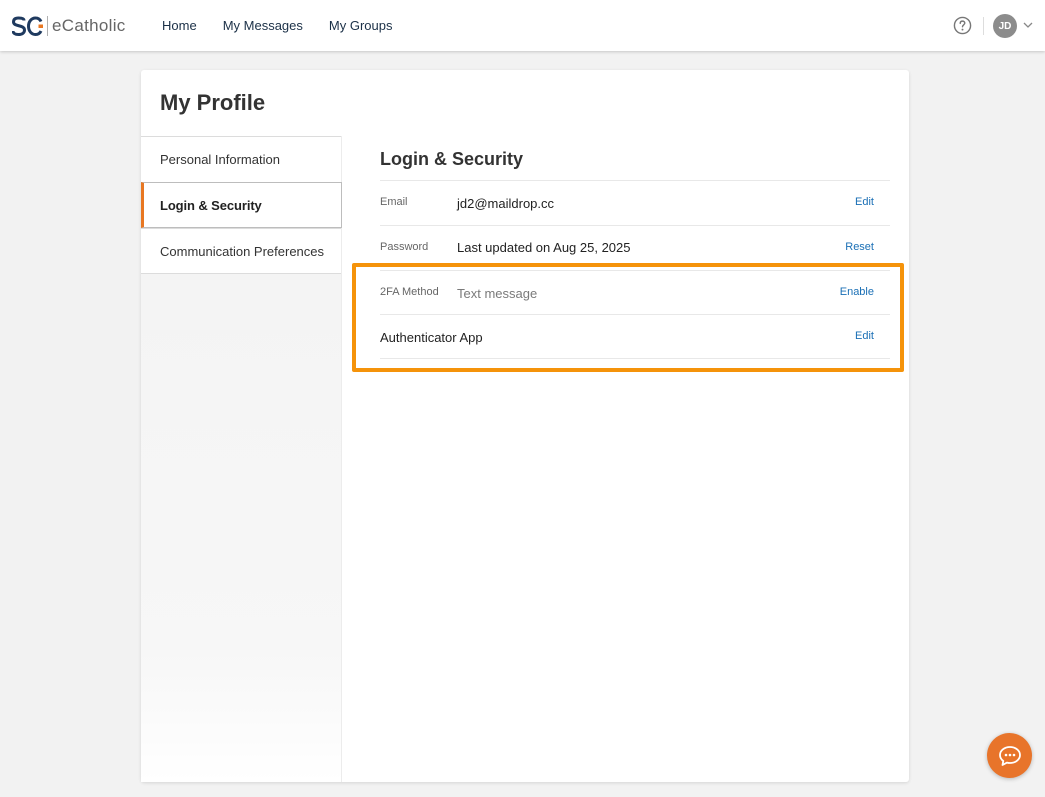 The height and width of the screenshot is (797, 1045). I want to click on ecatholic-logo: eCatholic, so click(69, 26).